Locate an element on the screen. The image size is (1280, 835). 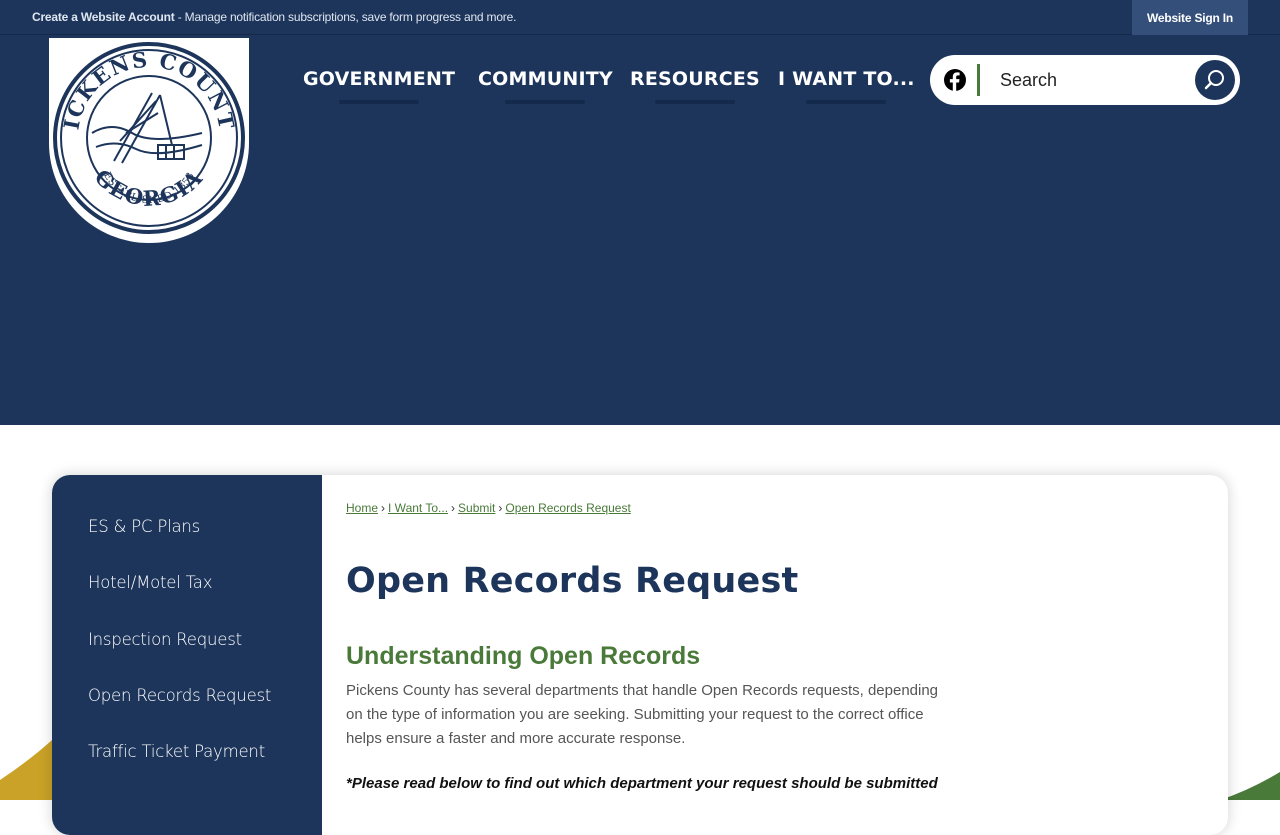
nav-resources: RESOURCES is located at coordinates (695, 86).